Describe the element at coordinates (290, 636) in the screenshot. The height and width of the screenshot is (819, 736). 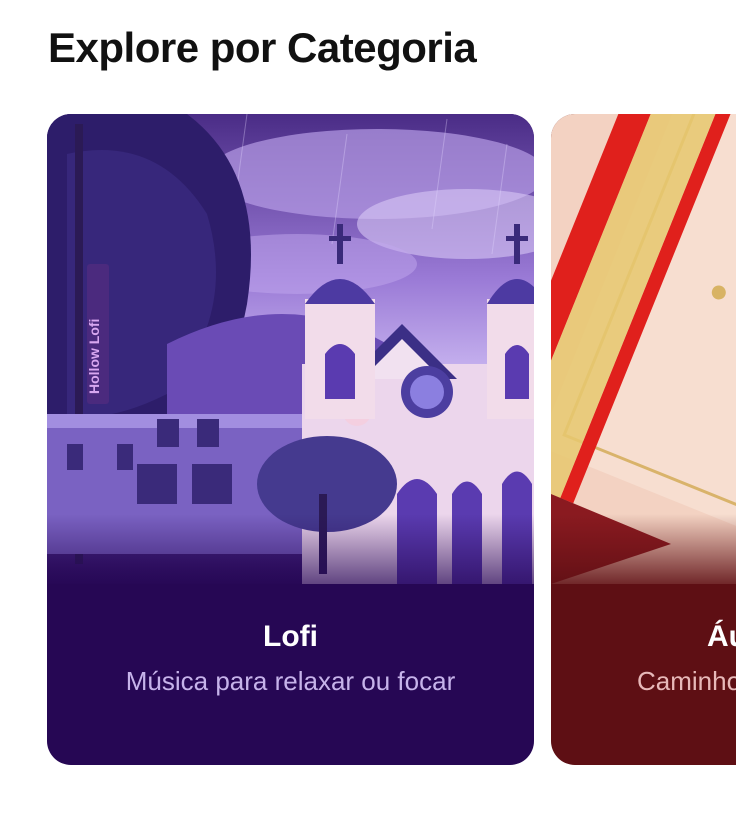
I see `category-title: Lofi` at that location.